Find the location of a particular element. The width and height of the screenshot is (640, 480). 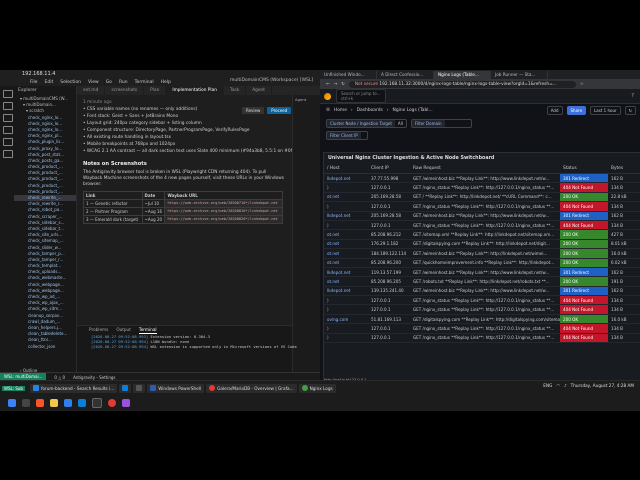

run-debug-icon is located at coordinates (8, 130).